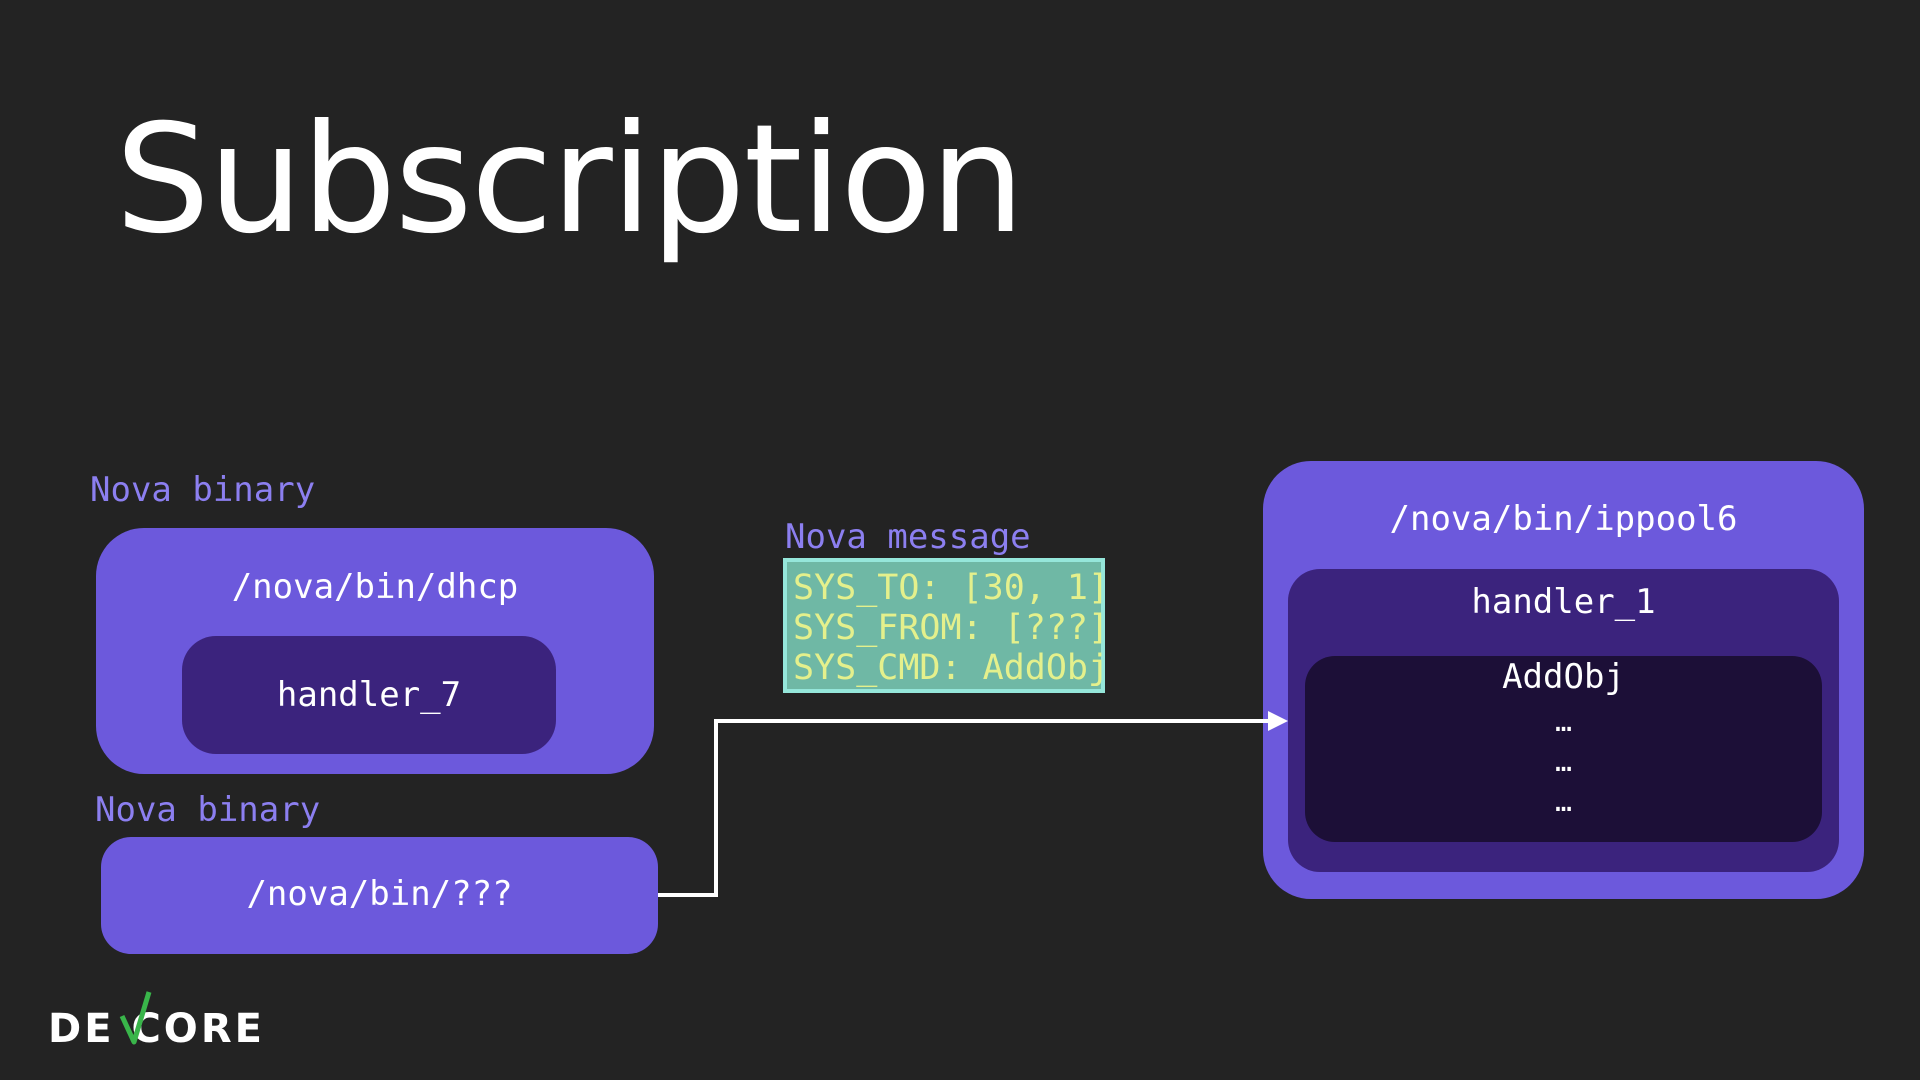  I want to click on nova-binary-label-dhcp: Nova binary, so click(203, 490).